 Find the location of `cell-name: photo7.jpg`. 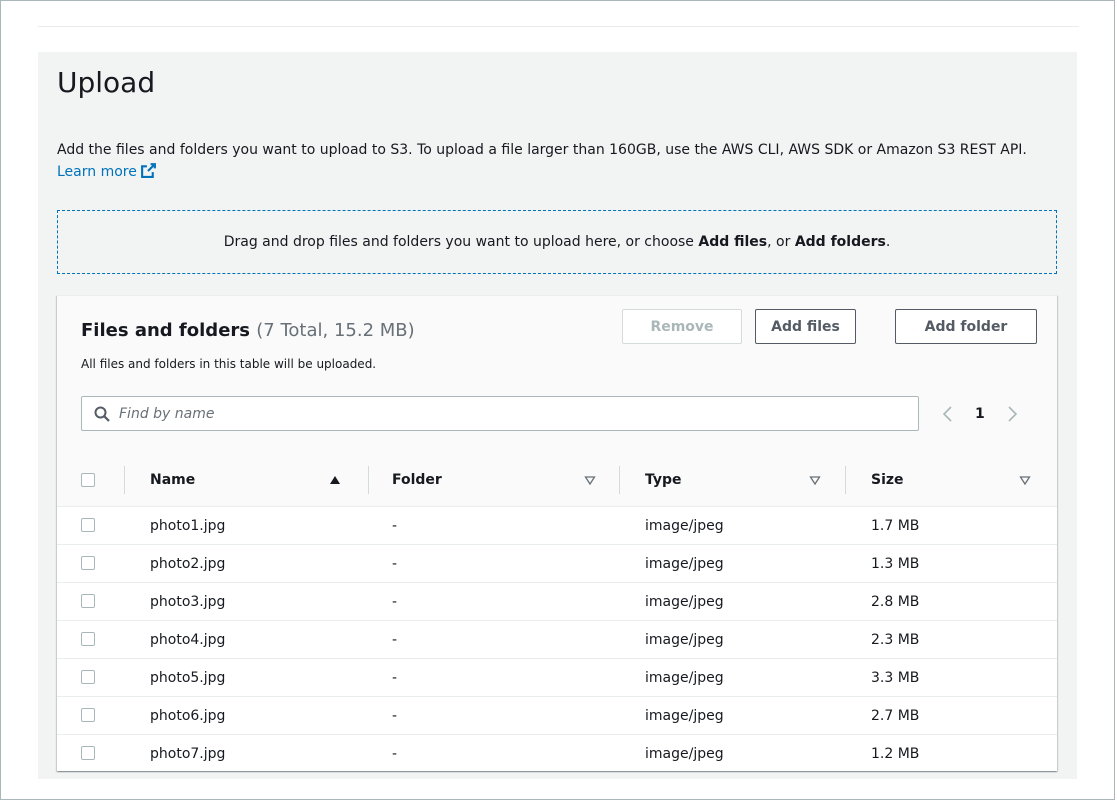

cell-name: photo7.jpg is located at coordinates (188, 753).